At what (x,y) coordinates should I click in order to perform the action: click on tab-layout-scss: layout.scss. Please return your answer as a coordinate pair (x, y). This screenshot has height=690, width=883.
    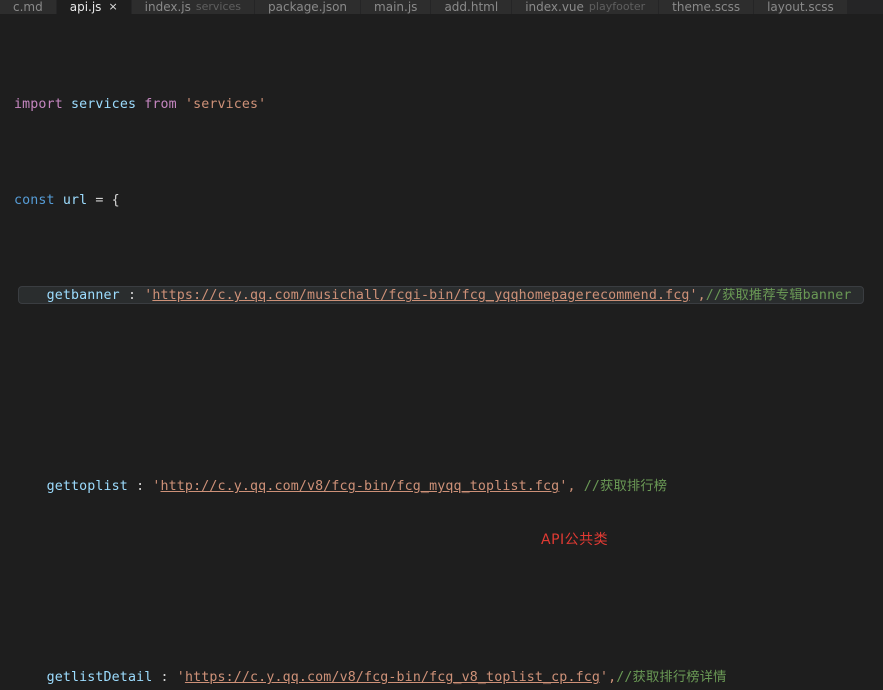
    Looking at the image, I should click on (801, 7).